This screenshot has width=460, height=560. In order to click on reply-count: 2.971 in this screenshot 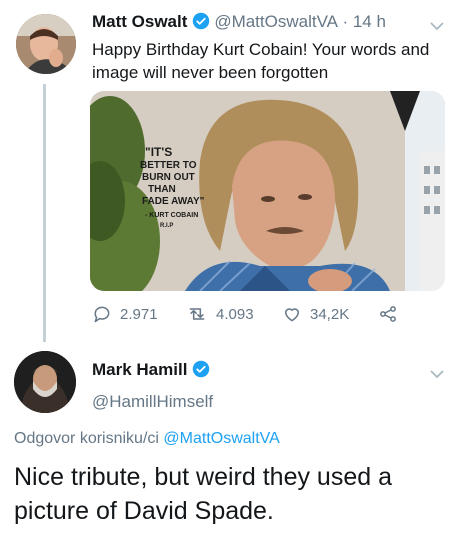, I will do `click(139, 314)`.